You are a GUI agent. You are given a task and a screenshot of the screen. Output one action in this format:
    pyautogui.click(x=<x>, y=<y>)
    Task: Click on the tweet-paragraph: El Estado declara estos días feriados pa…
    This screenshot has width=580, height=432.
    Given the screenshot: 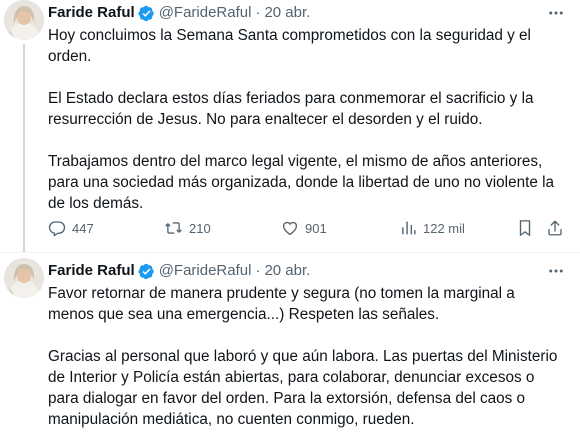 What is the action you would take?
    pyautogui.click(x=291, y=109)
    